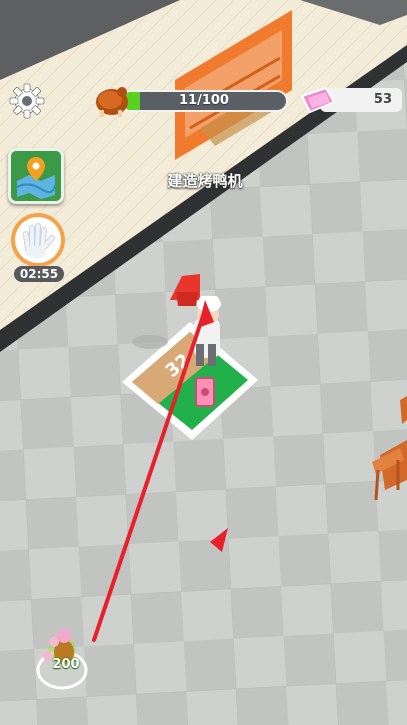 This screenshot has width=407, height=725. Describe the element at coordinates (66, 664) in the screenshot. I see `coin-value: 200` at that location.